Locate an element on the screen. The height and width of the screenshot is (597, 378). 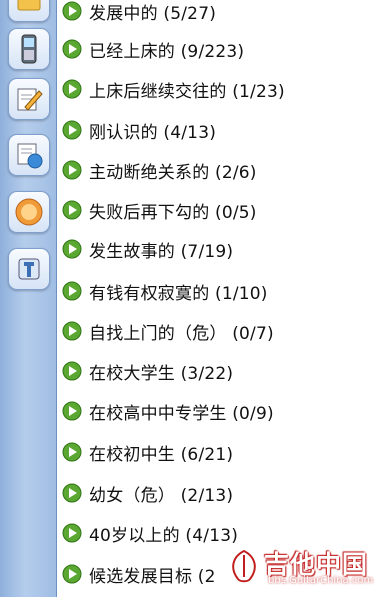
group-row: 在校初中生 (6/21) is located at coordinates (218, 452).